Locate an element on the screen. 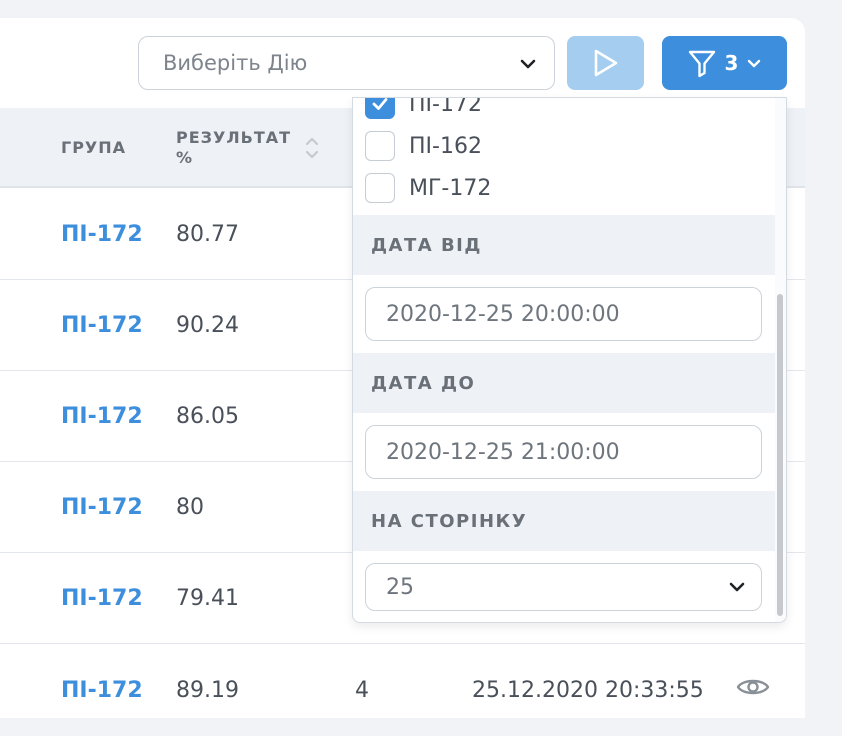 The width and height of the screenshot is (842, 736). sort-icon is located at coordinates (312, 148).